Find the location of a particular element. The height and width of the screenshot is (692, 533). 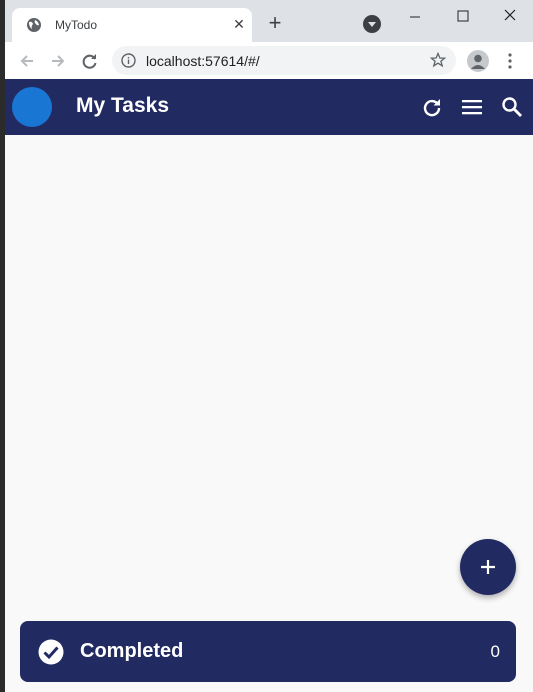

add-task-button is located at coordinates (488, 567).